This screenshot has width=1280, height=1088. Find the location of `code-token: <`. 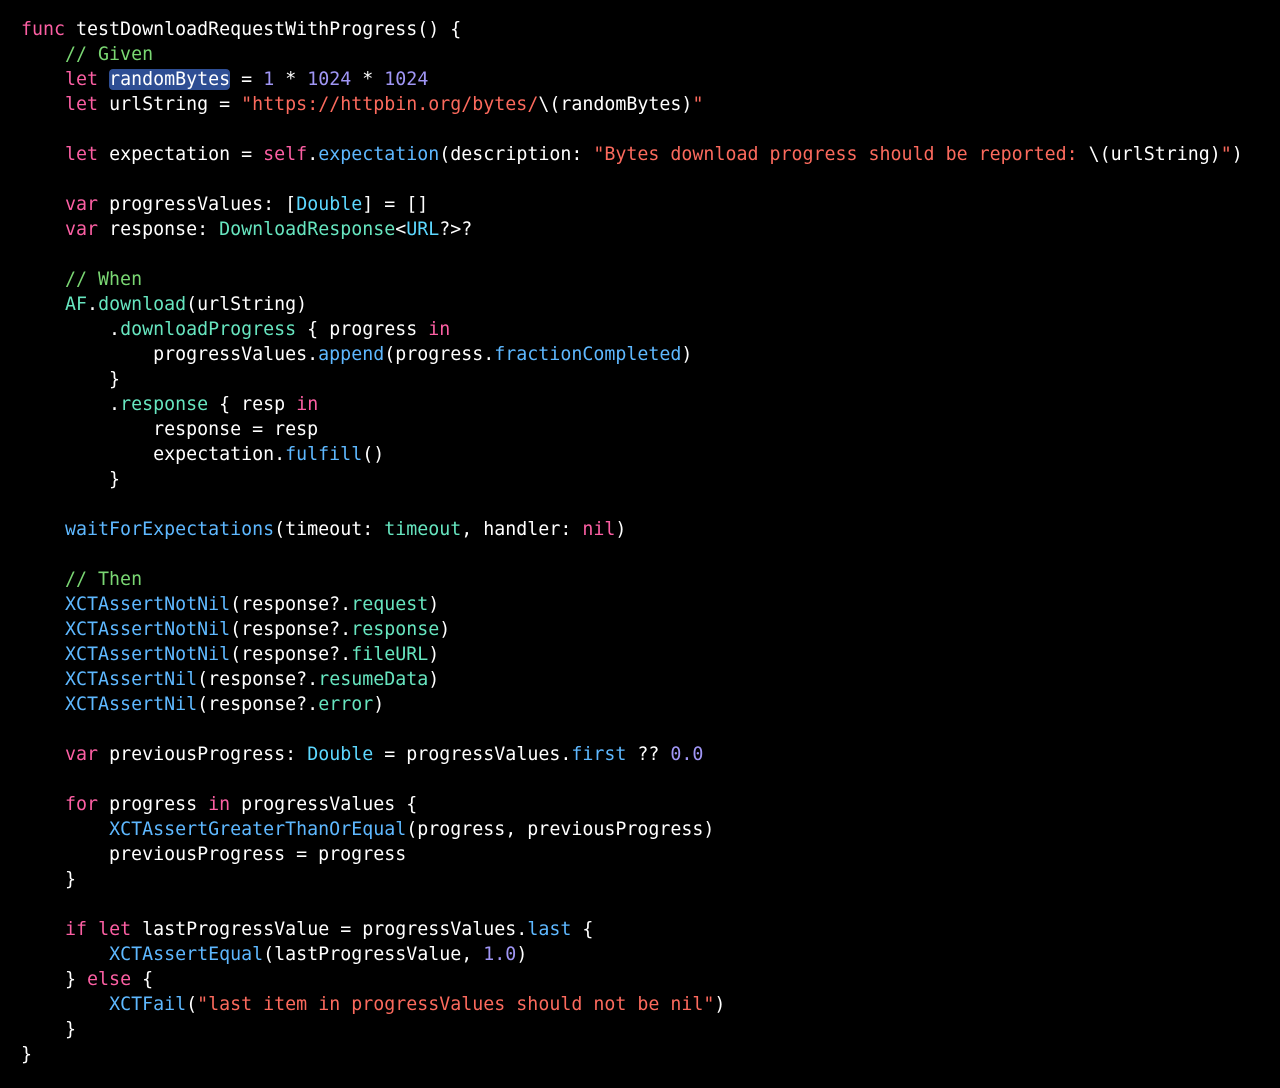

code-token: < is located at coordinates (401, 229).